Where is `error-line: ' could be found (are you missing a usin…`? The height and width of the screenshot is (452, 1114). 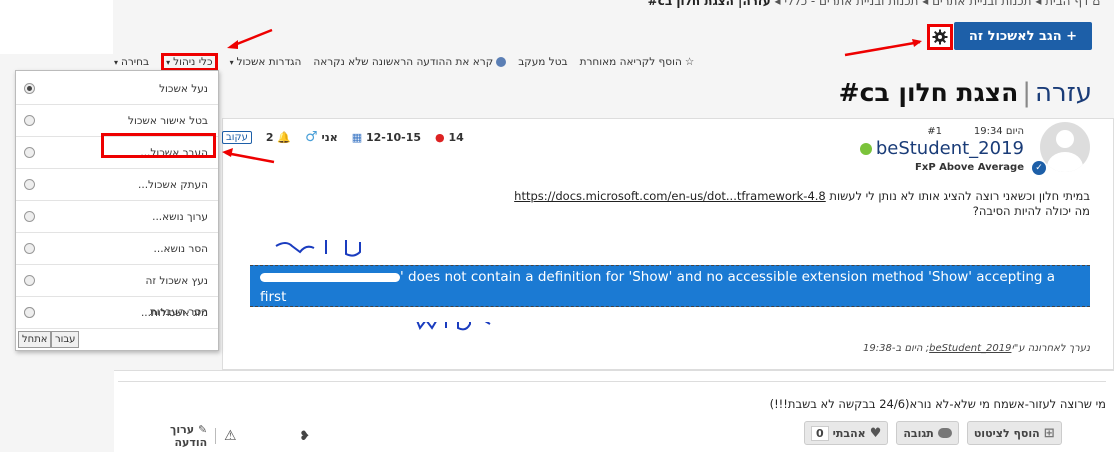 error-line: ' could be found (are you missing a usin… is located at coordinates (791, 317).